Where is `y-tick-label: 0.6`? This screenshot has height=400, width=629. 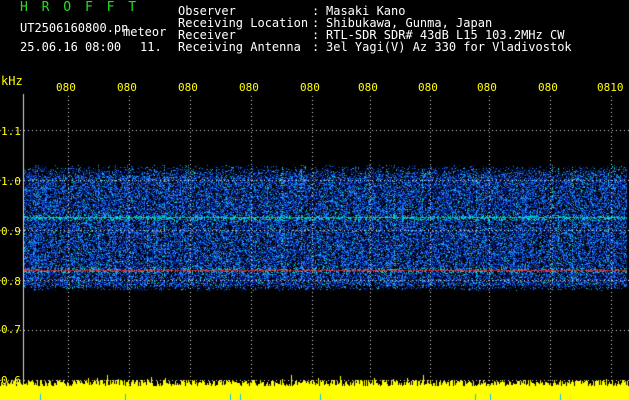
y-tick-label: 0.6 is located at coordinates (11, 380).